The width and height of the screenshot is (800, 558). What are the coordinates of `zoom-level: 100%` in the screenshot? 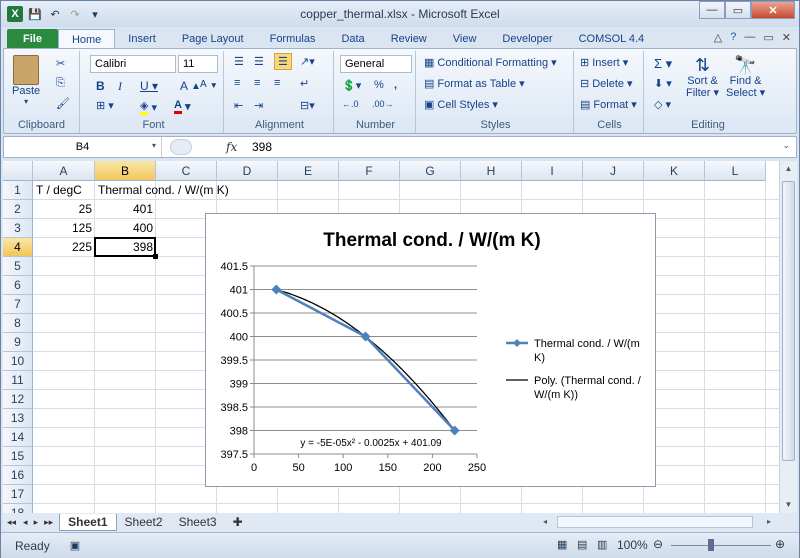 It's located at (632, 545).